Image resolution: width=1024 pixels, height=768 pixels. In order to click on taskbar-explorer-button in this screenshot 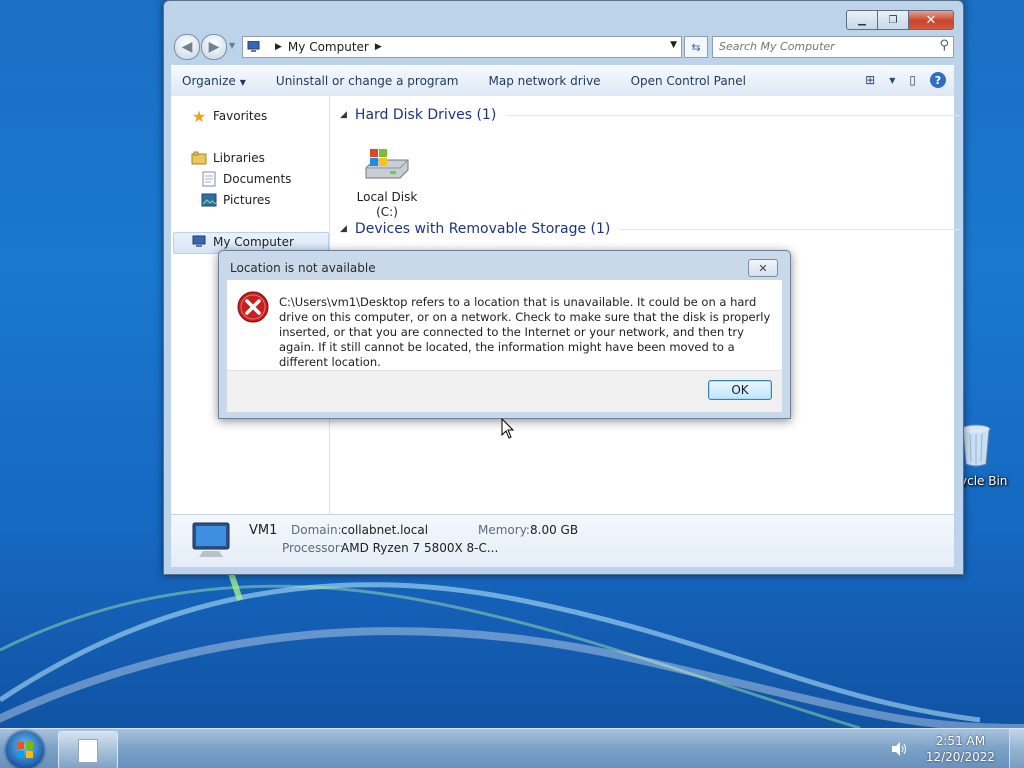, I will do `click(88, 749)`.